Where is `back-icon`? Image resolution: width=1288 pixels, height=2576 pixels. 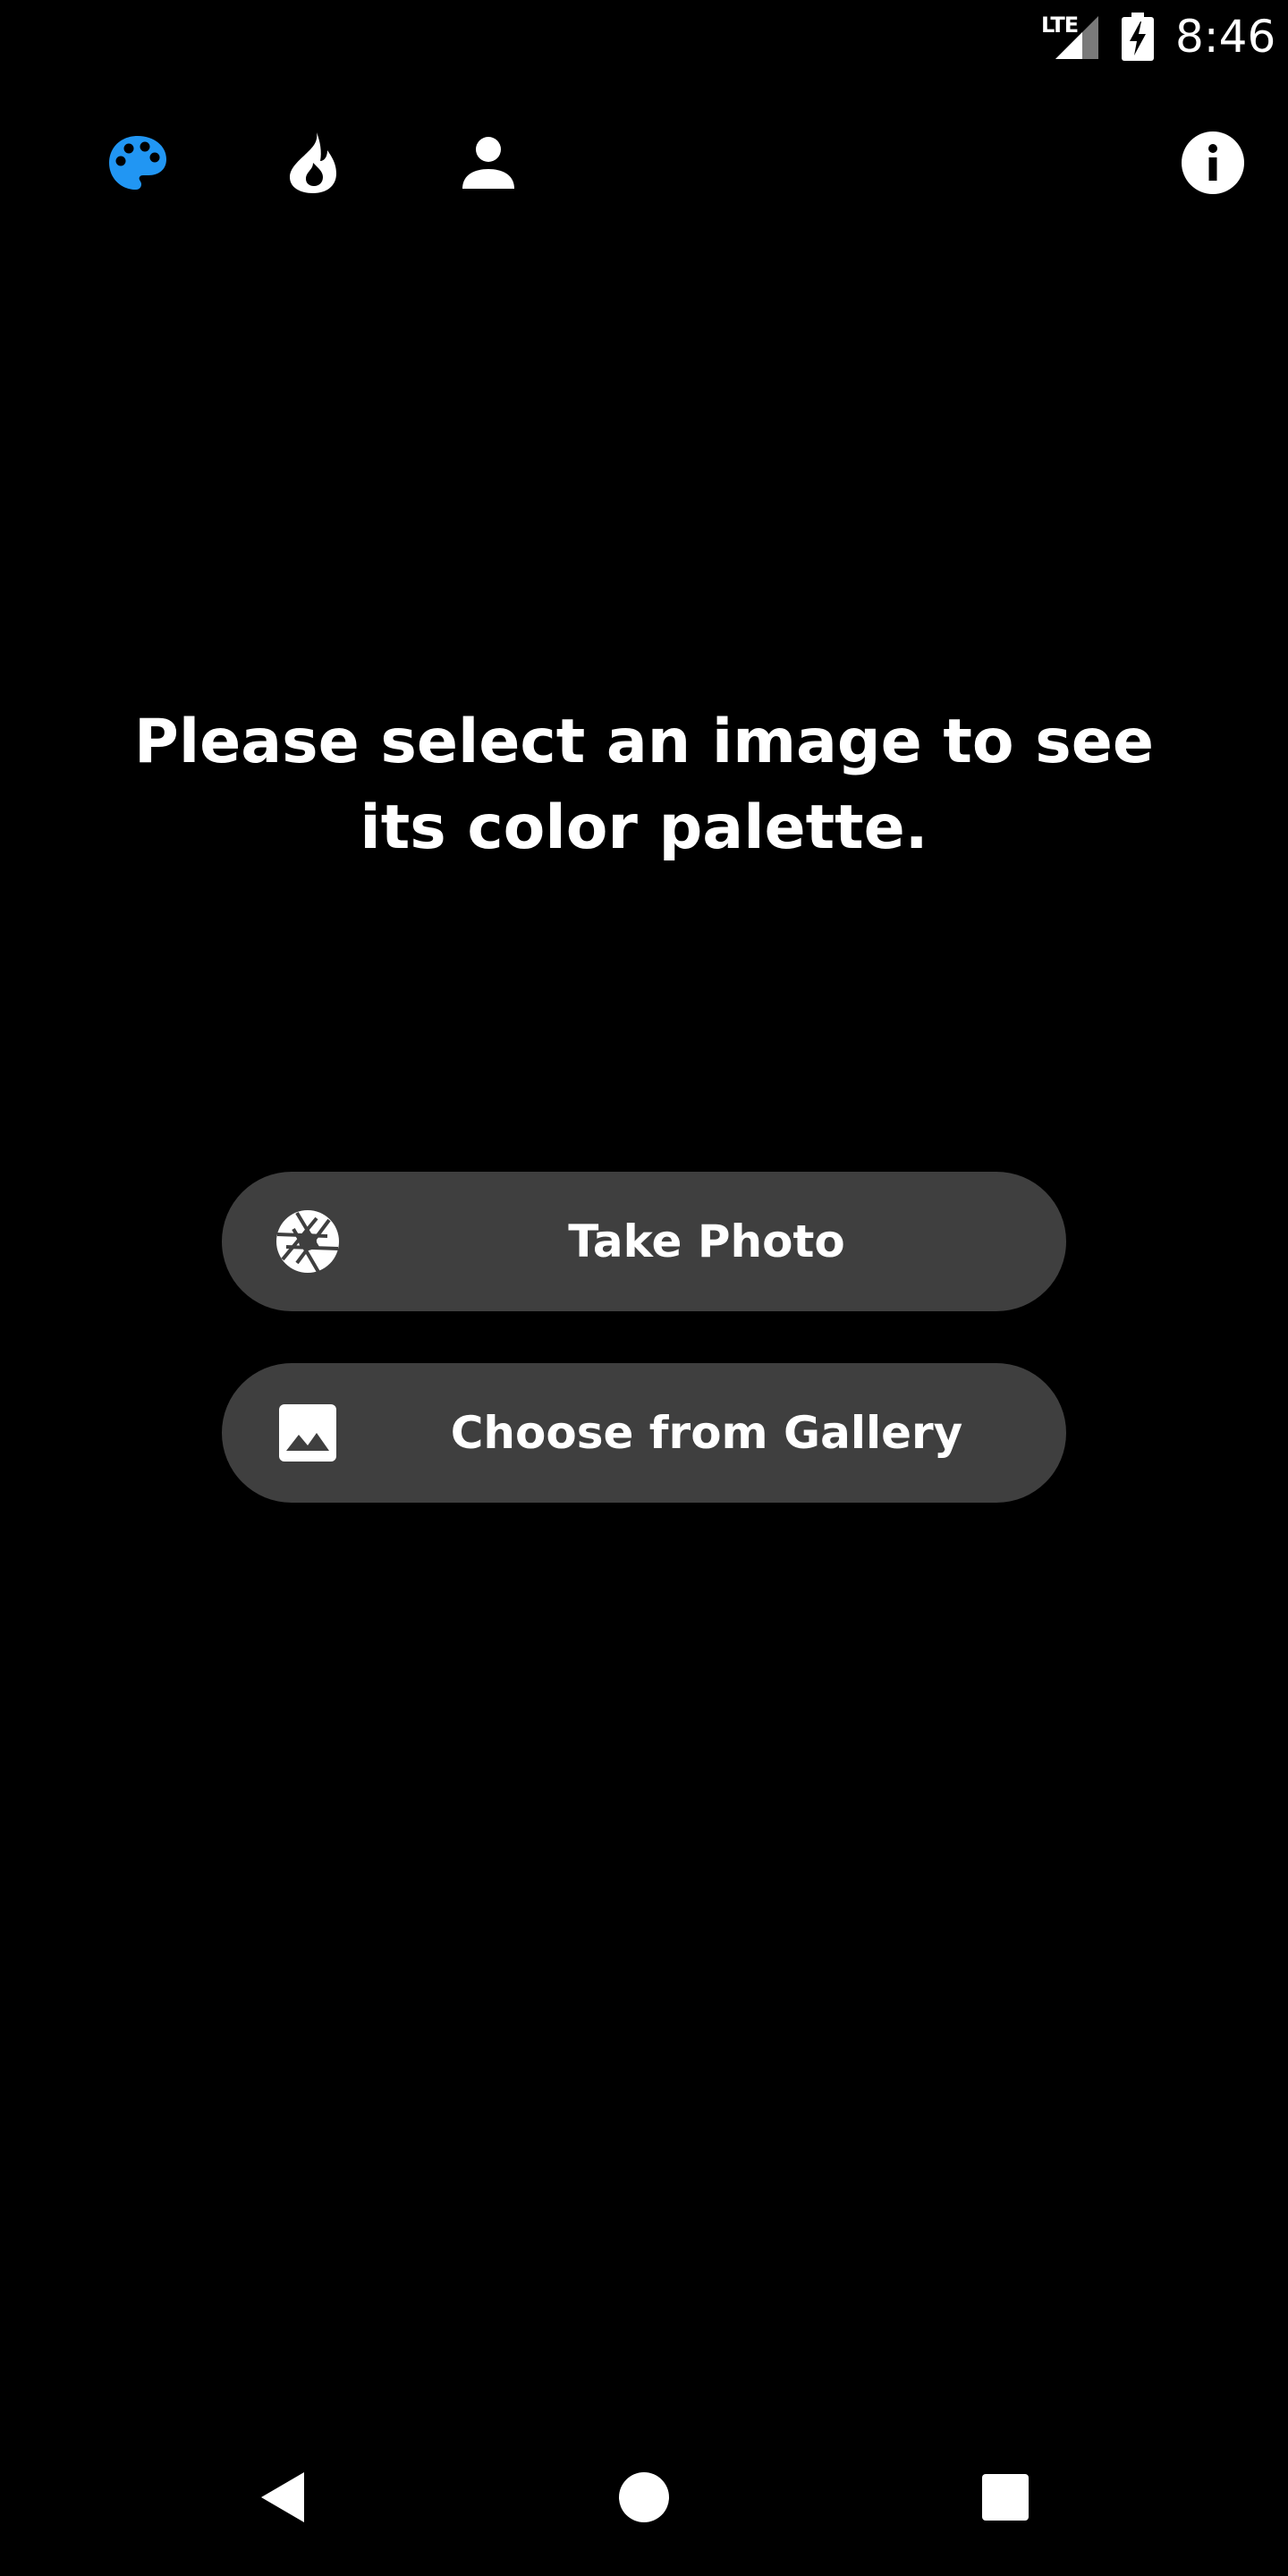
back-icon is located at coordinates (282, 2497).